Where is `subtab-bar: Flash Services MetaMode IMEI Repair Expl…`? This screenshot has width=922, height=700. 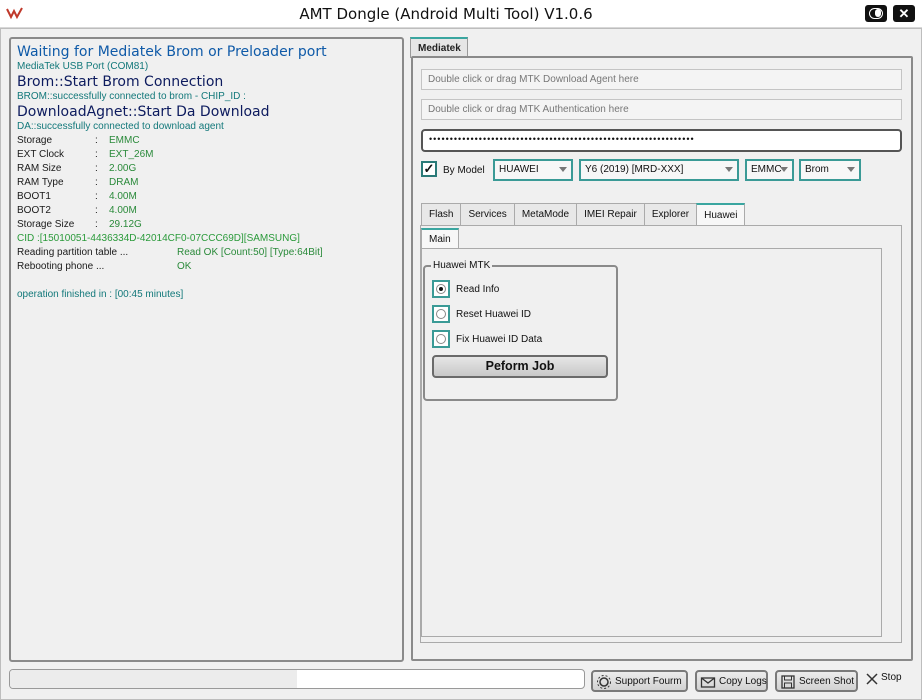
subtab-bar: Flash Services MetaMode IMEI Repair Expl… is located at coordinates (583, 214).